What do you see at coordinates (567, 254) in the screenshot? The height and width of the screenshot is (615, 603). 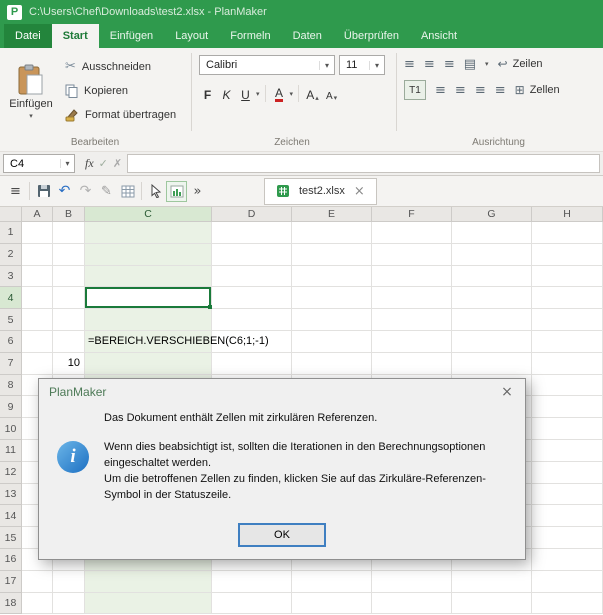 I see `cell-H2` at bounding box center [567, 254].